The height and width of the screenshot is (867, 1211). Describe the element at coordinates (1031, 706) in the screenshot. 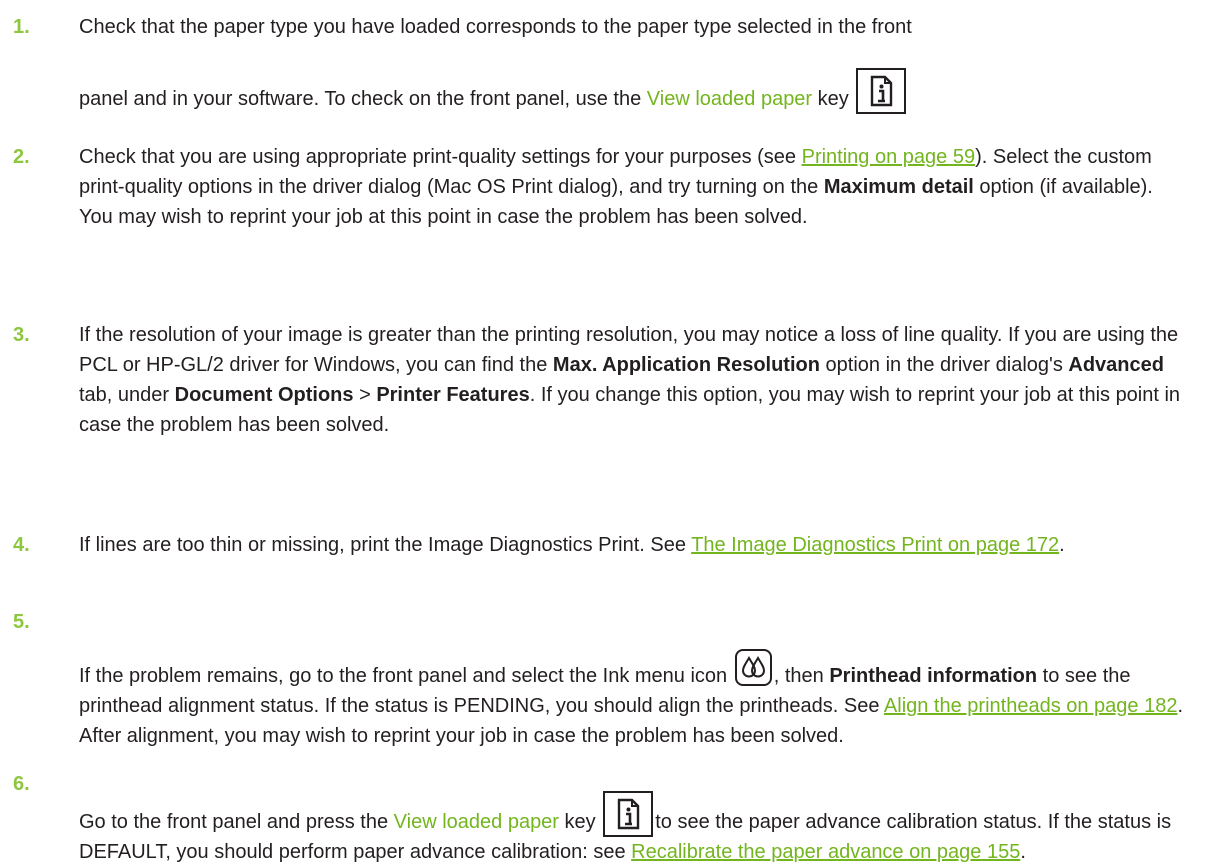

I see `align-printheads-link: Align the printheads on page 182` at that location.